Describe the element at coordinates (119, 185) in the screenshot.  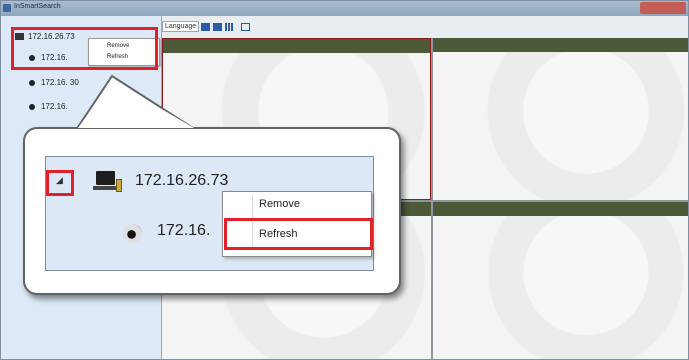
I see `server-tower-icon` at that location.